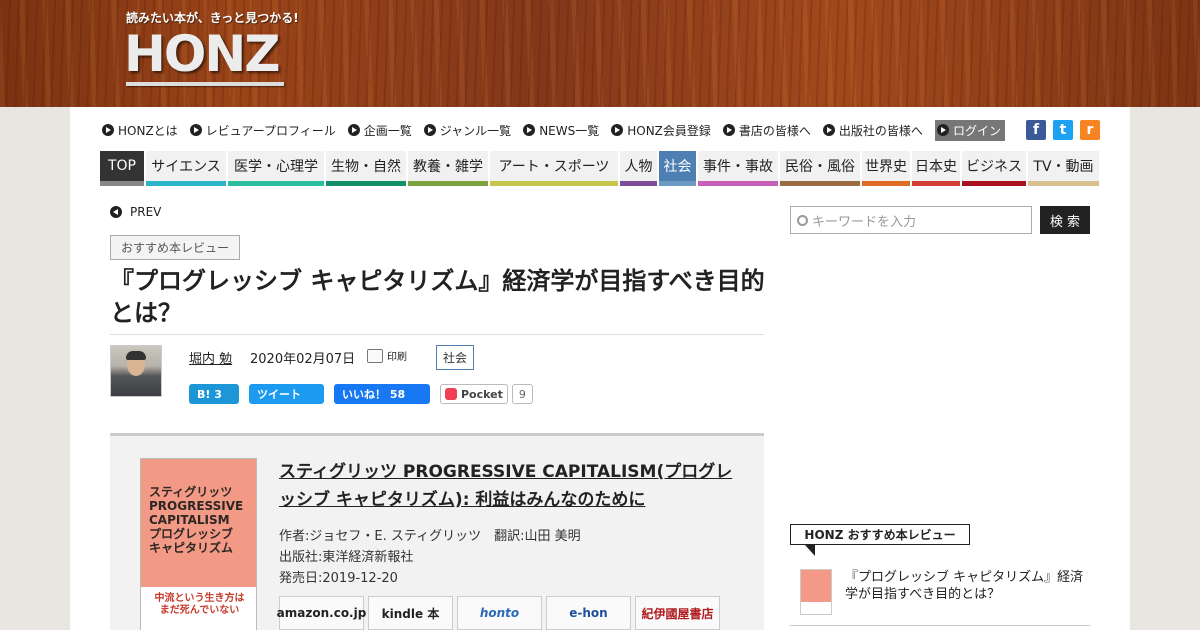 The height and width of the screenshot is (630, 1200). What do you see at coordinates (448, 168) in the screenshot?
I see `cat-culture: 教養・雑学` at bounding box center [448, 168].